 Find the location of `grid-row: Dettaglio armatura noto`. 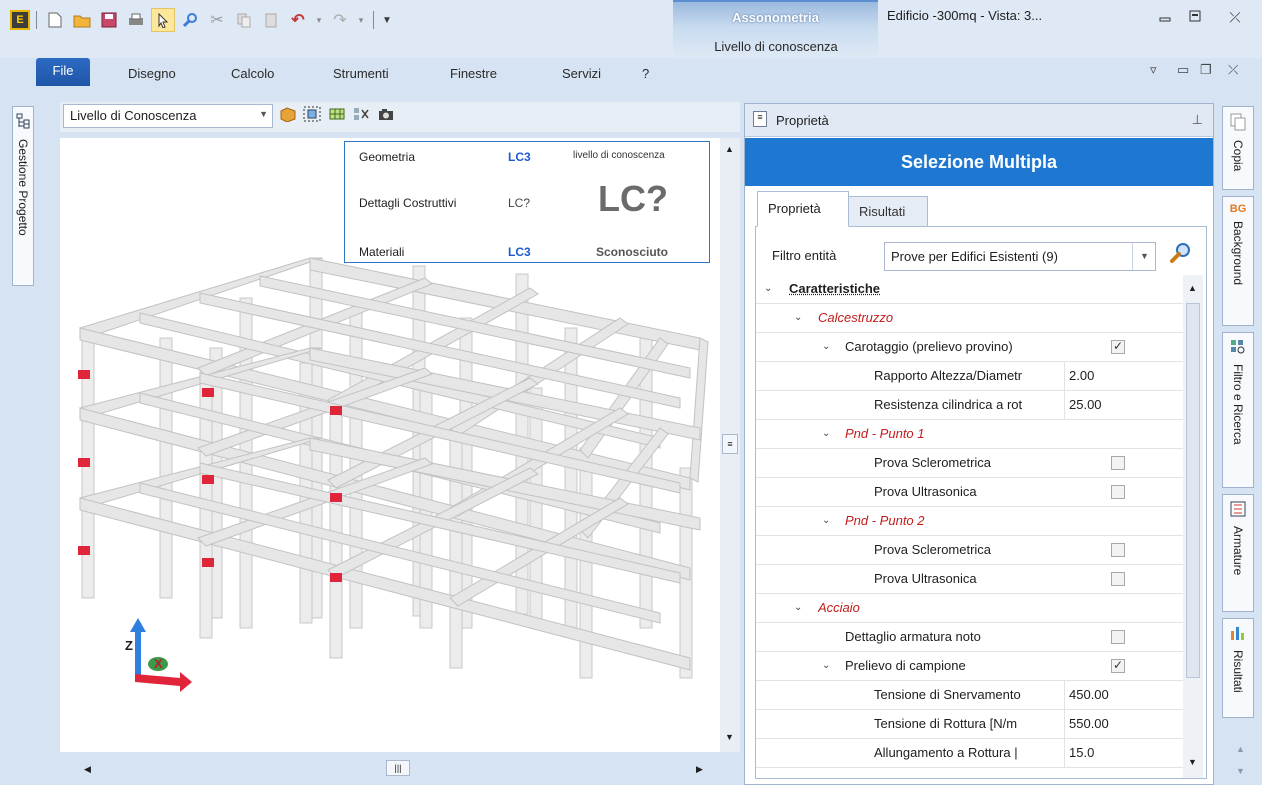

grid-row: Dettaglio armatura noto is located at coordinates (969, 637).